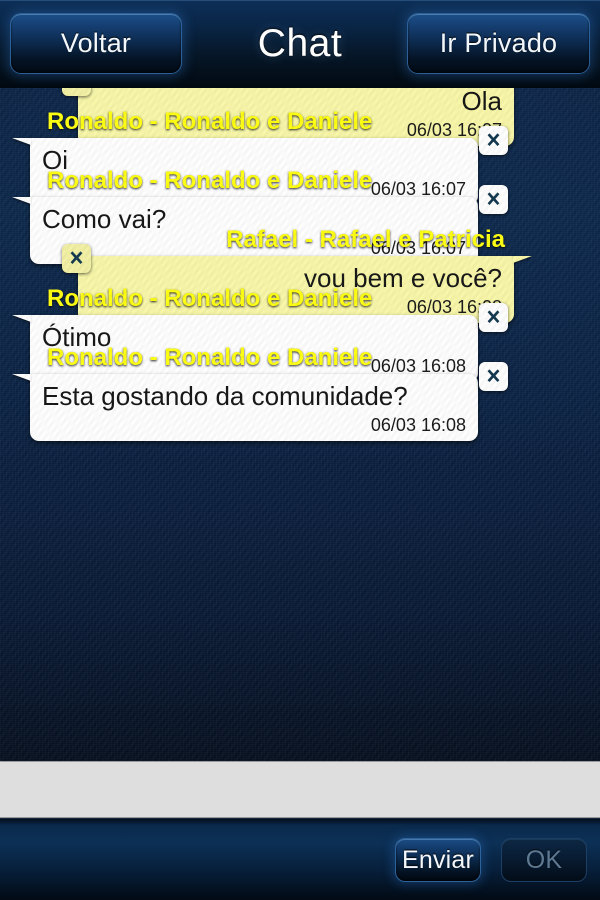 The width and height of the screenshot is (600, 900). I want to click on header-bar: Voltar Chat Ir Privado, so click(300, 44).